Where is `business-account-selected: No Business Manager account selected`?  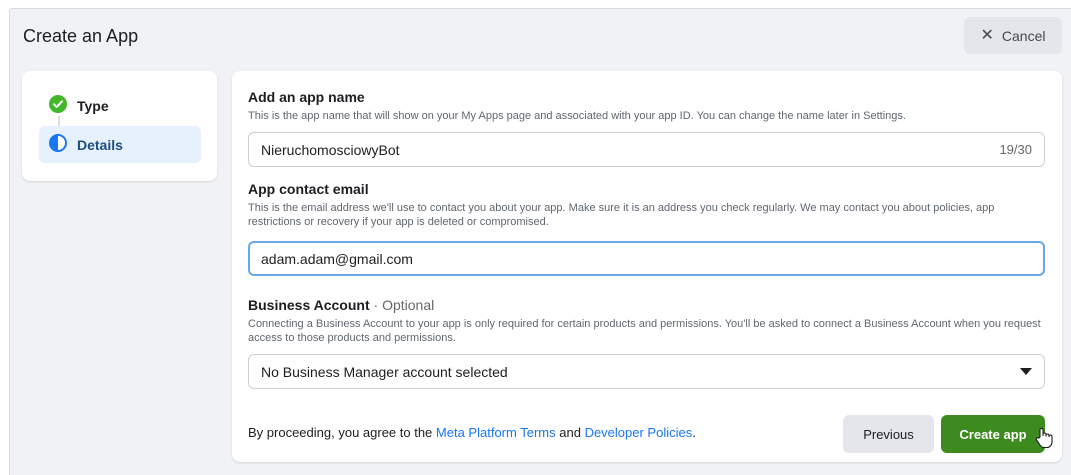 business-account-selected: No Business Manager account selected is located at coordinates (384, 371).